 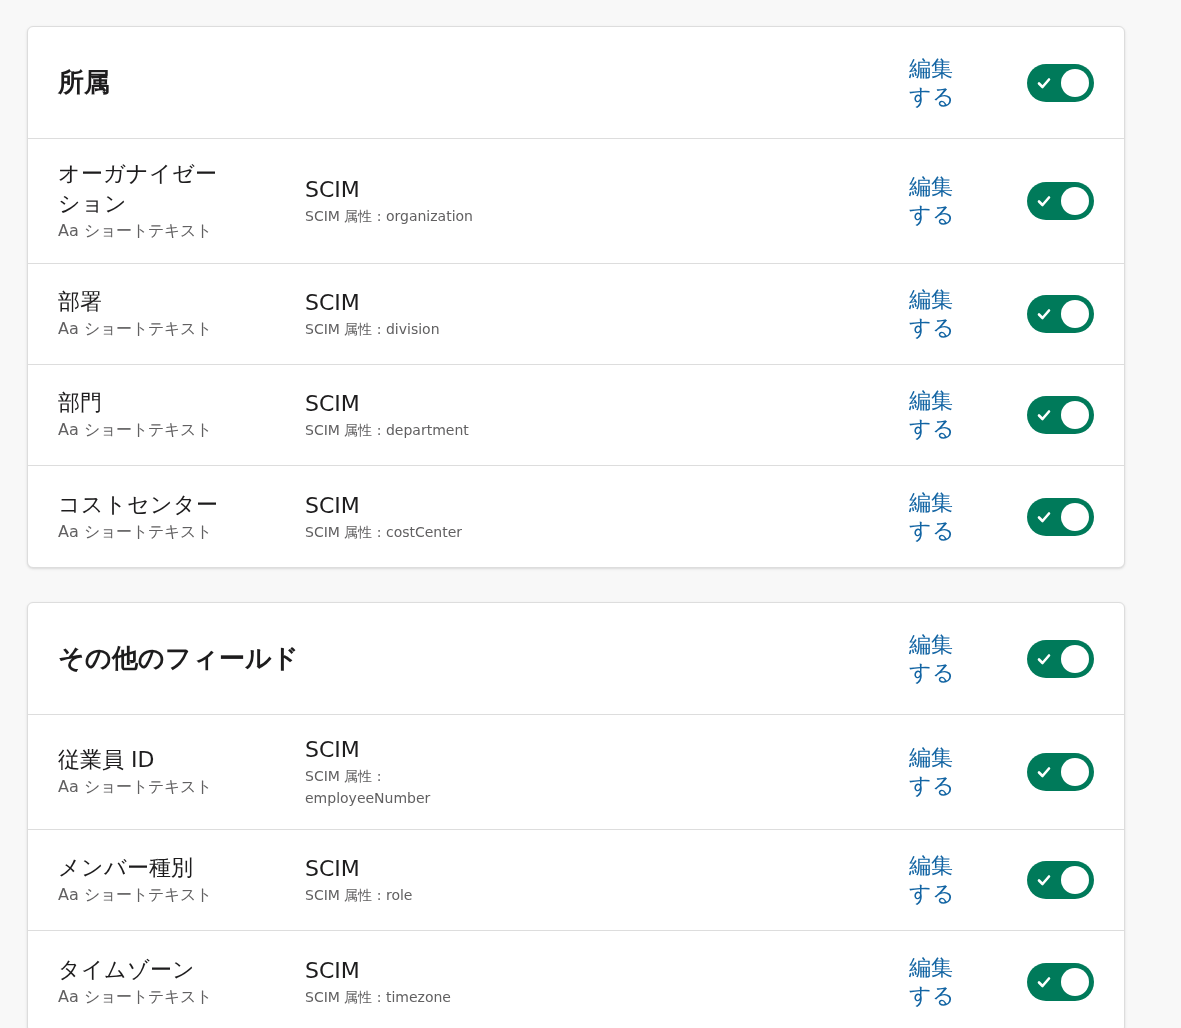 I want to click on section-title: その他のフィールド, so click(x=179, y=658).